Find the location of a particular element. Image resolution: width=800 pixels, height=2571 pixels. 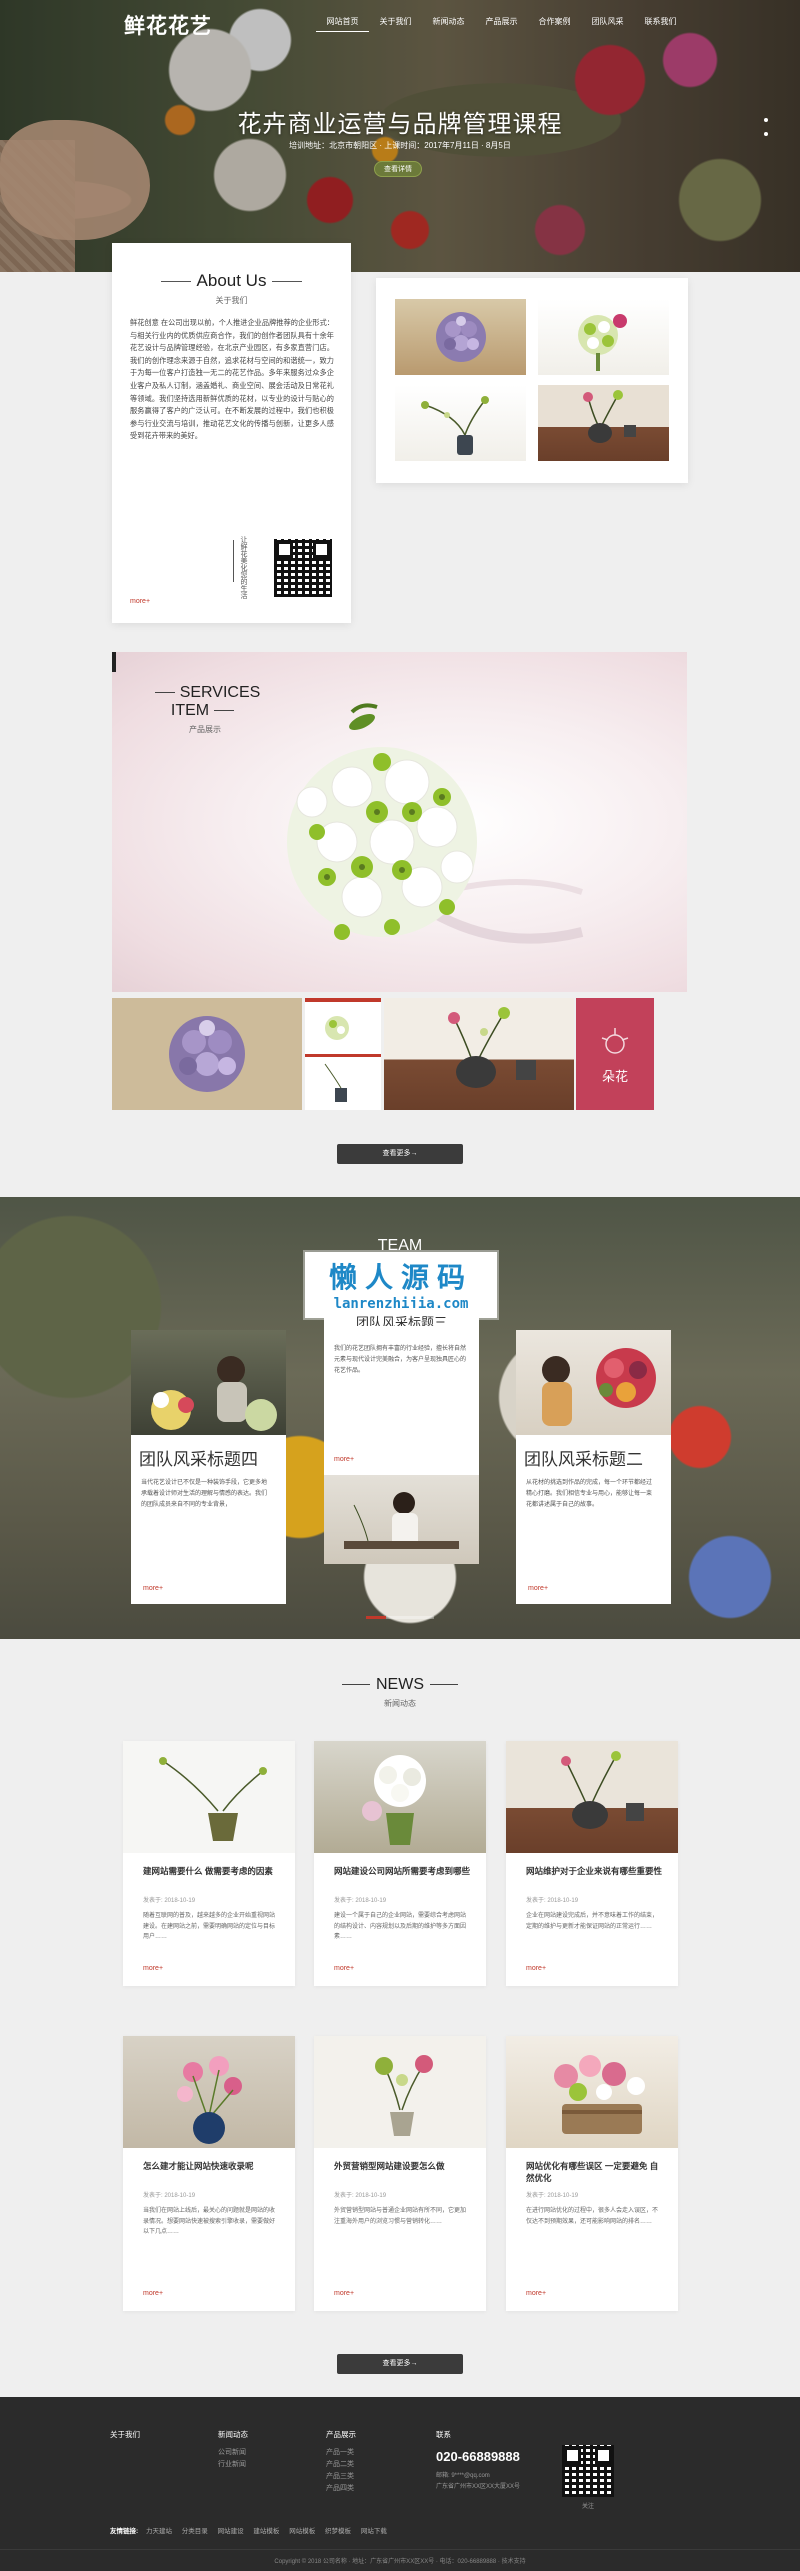

friend-link: 网站模板 is located at coordinates (302, 2531).